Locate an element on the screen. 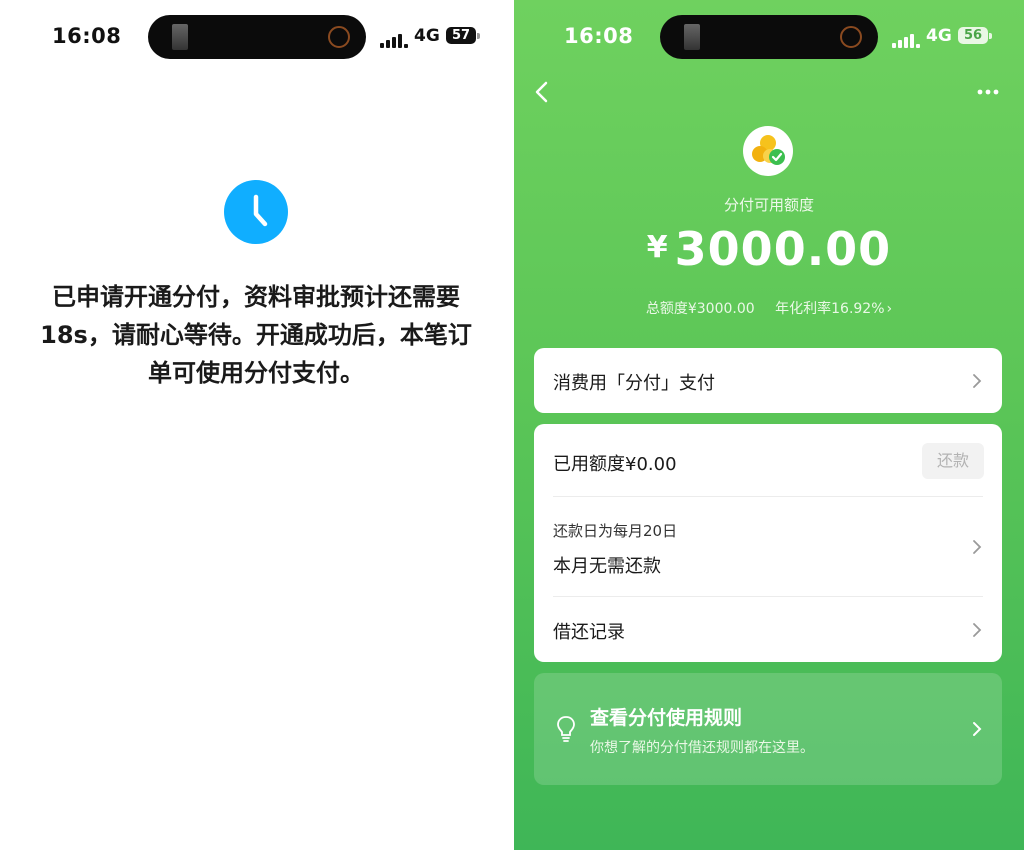  used-amount-row: 已用额度¥0.00 还款 is located at coordinates (768, 460).